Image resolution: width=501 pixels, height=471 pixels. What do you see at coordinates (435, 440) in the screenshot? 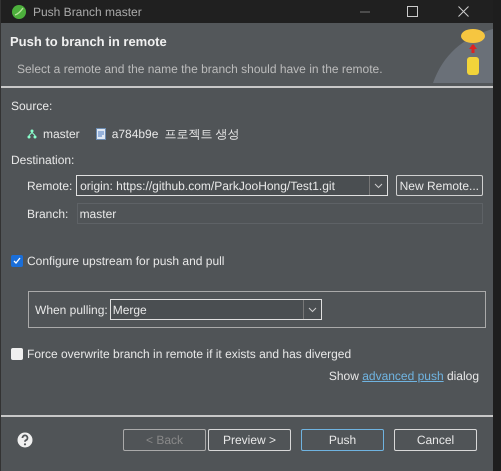
I see `dialog-button: Cancel` at bounding box center [435, 440].